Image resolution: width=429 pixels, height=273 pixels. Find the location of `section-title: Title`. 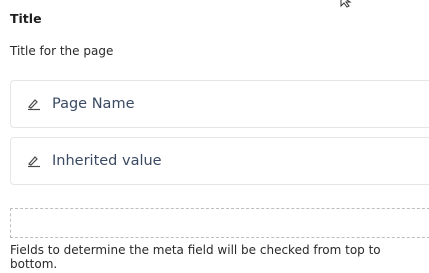

section-title: Title is located at coordinates (26, 18).